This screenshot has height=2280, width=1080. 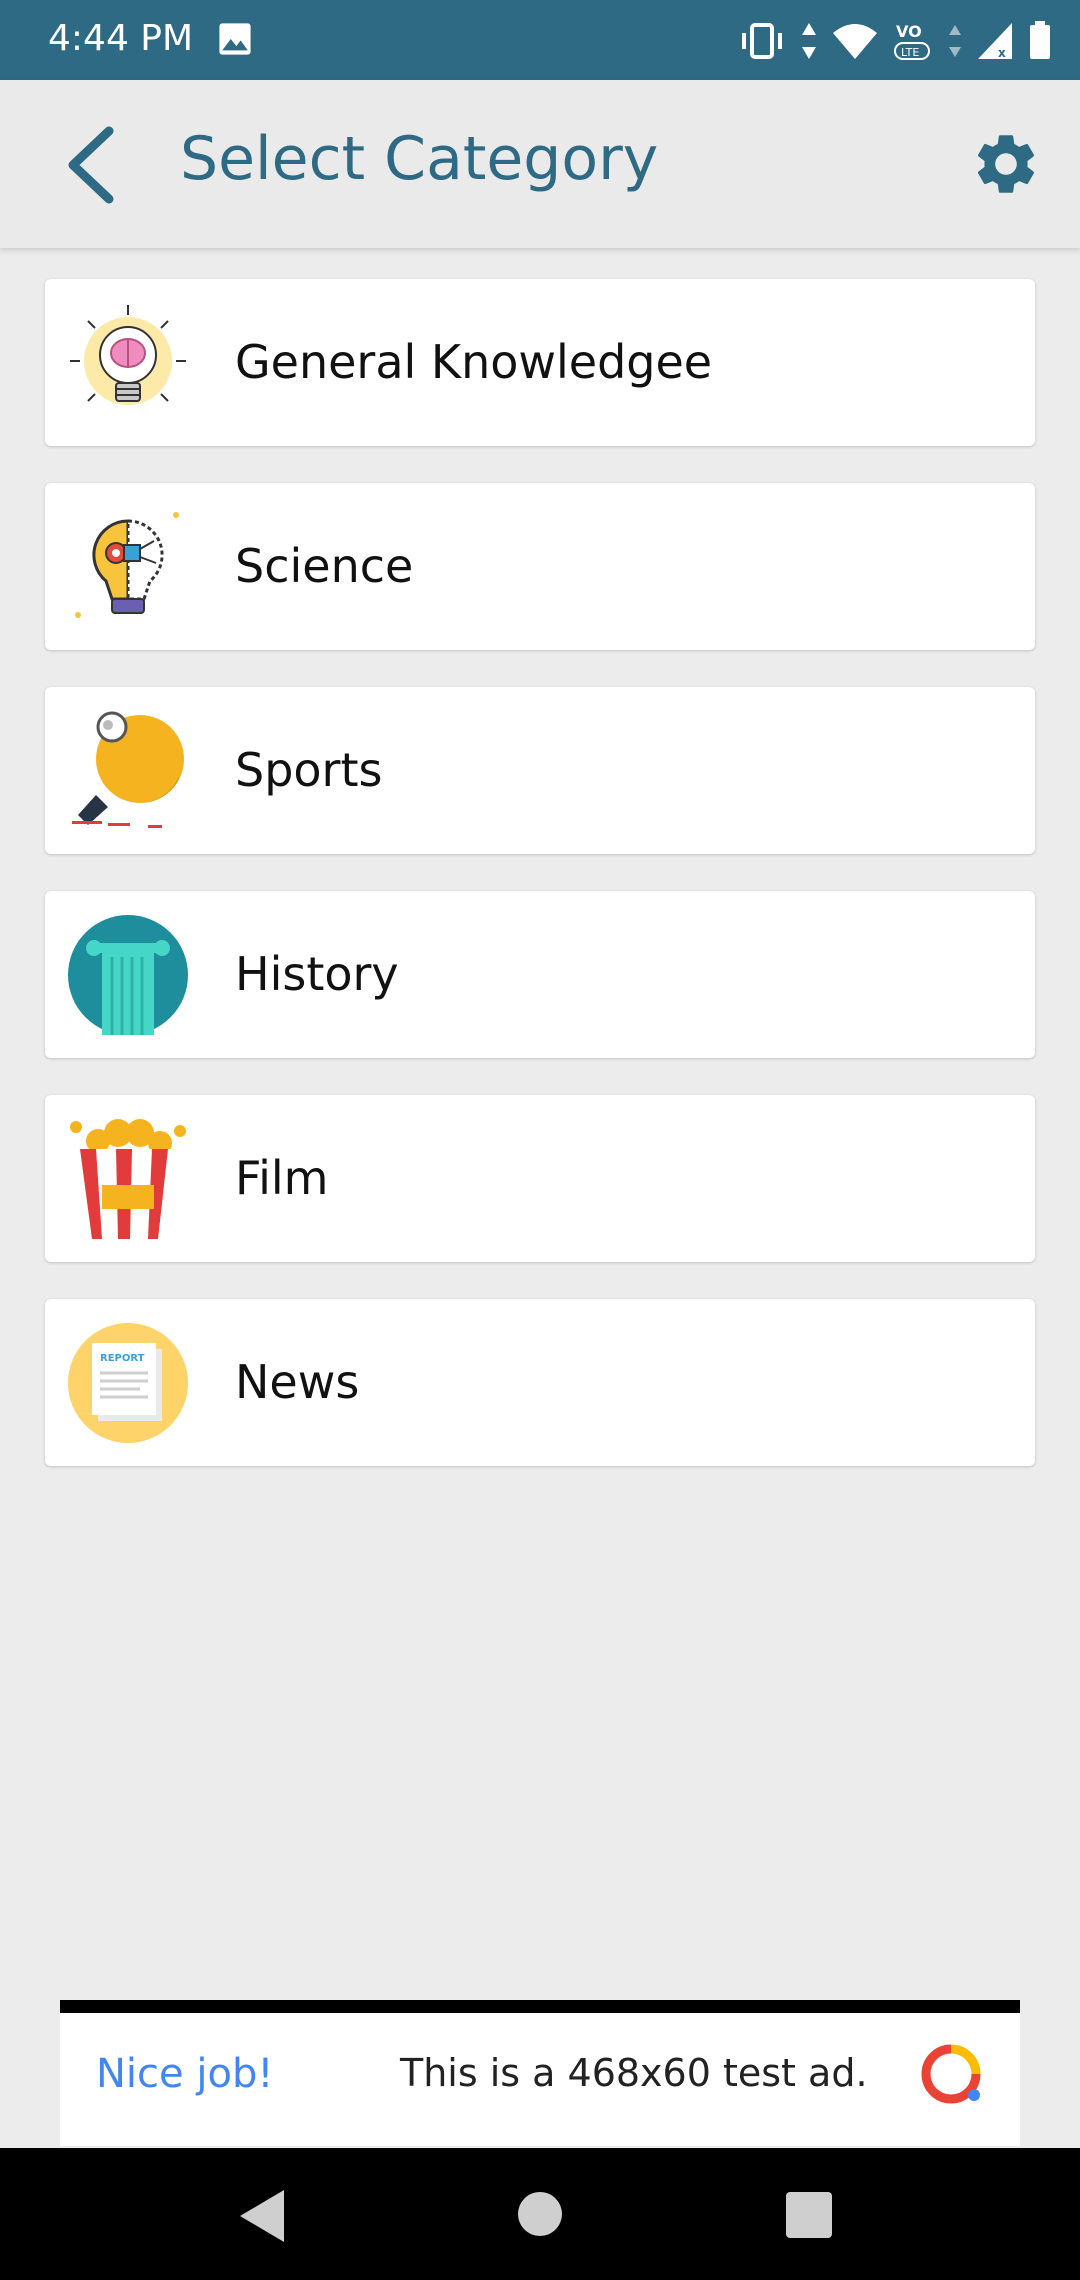 I want to click on category-label: Science, so click(x=324, y=566).